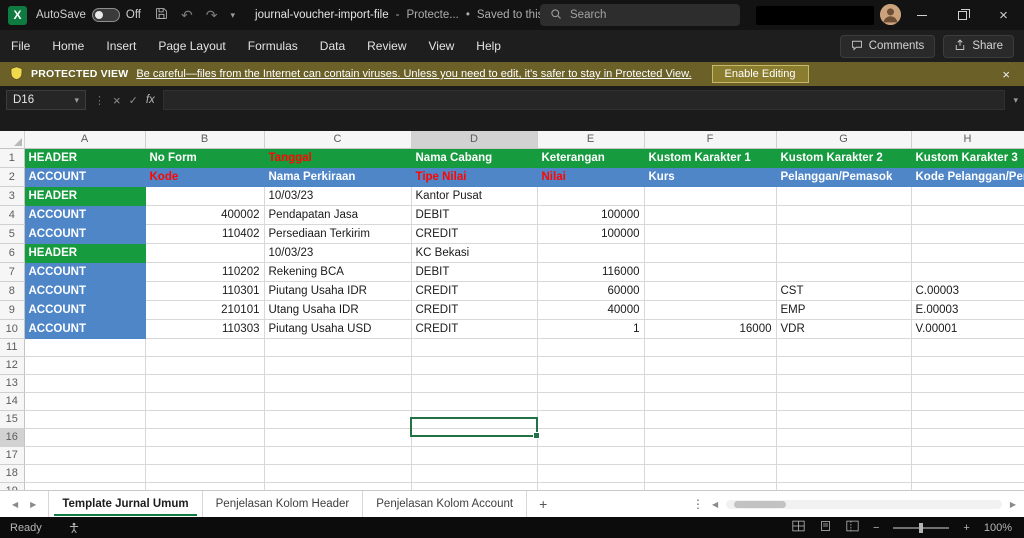 Image resolution: width=1024 pixels, height=538 pixels. Describe the element at coordinates (474, 234) in the screenshot. I see `cell: CREDIT` at that location.